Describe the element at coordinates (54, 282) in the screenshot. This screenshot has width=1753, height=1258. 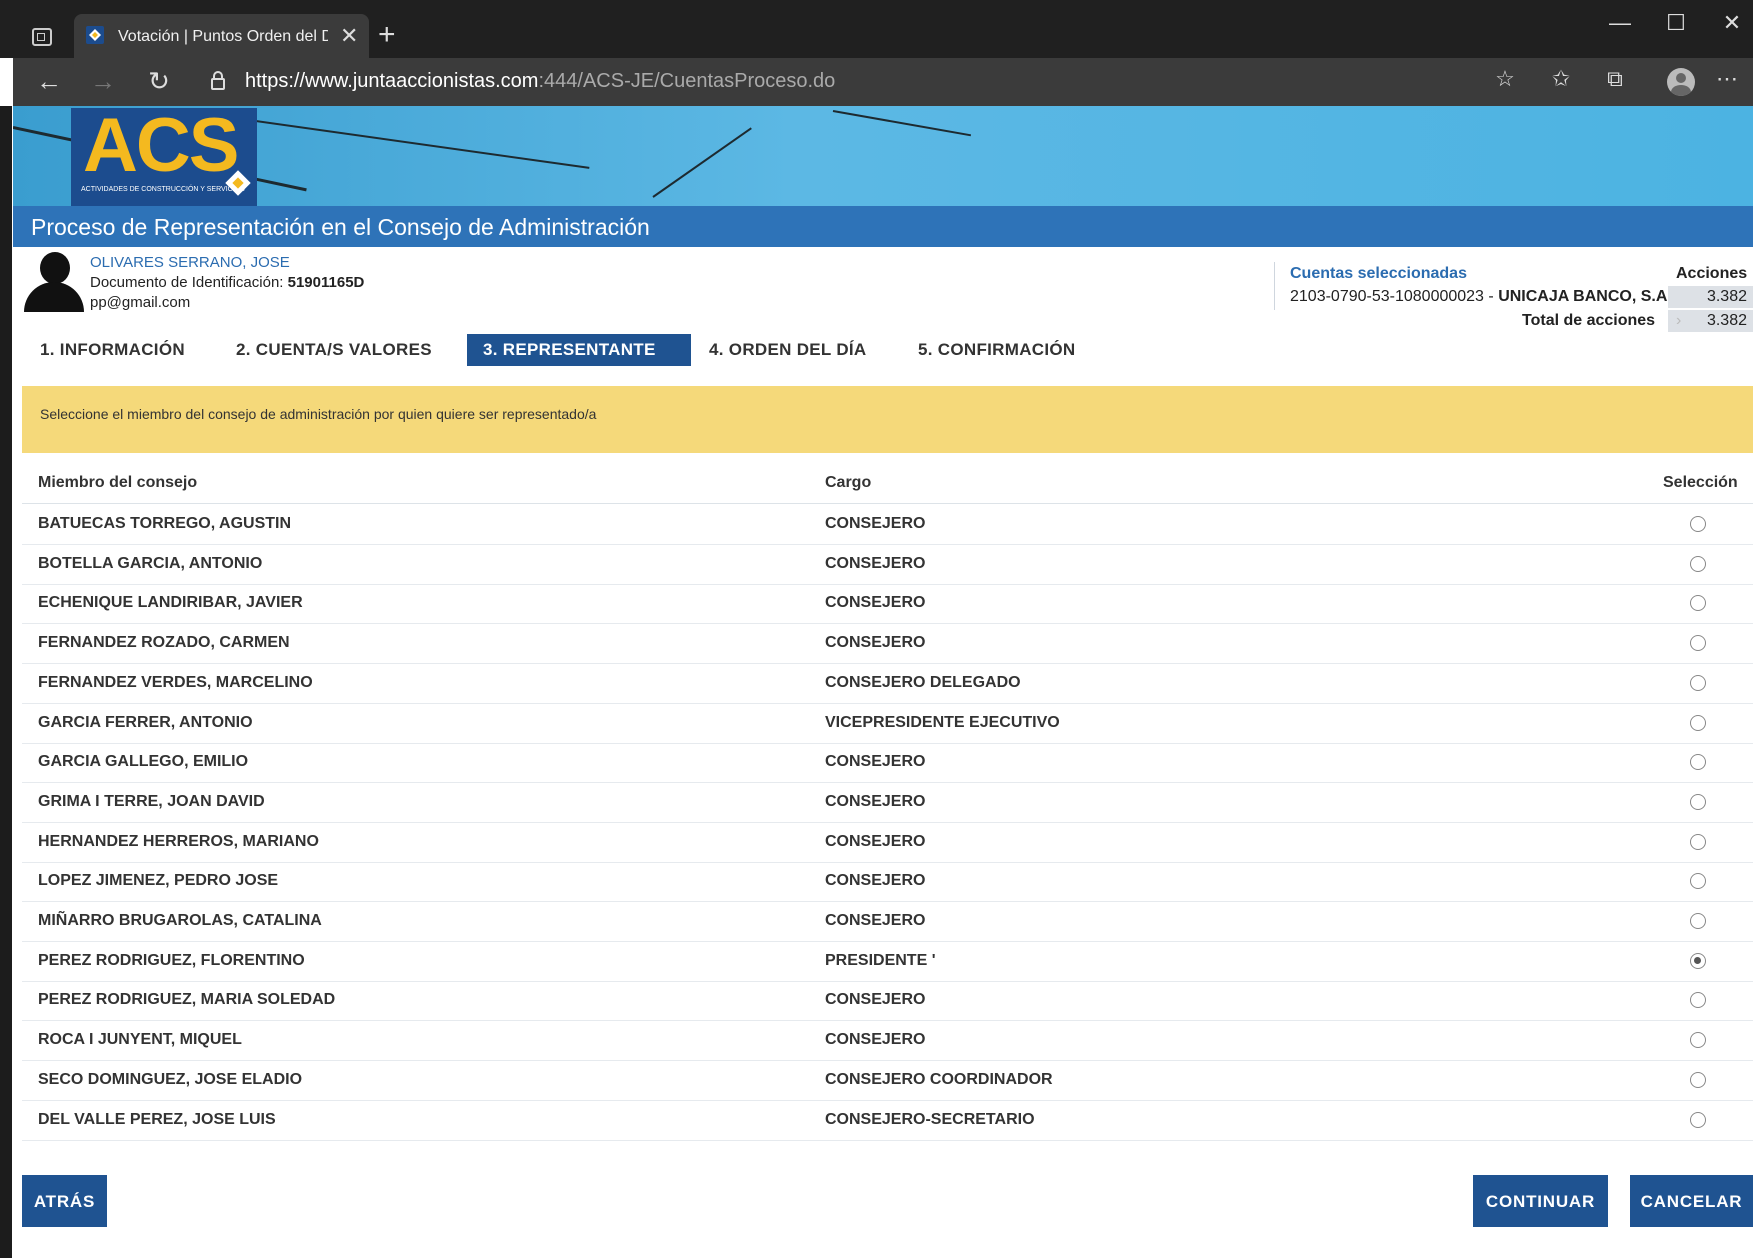
I see `user-avatar-icon` at that location.